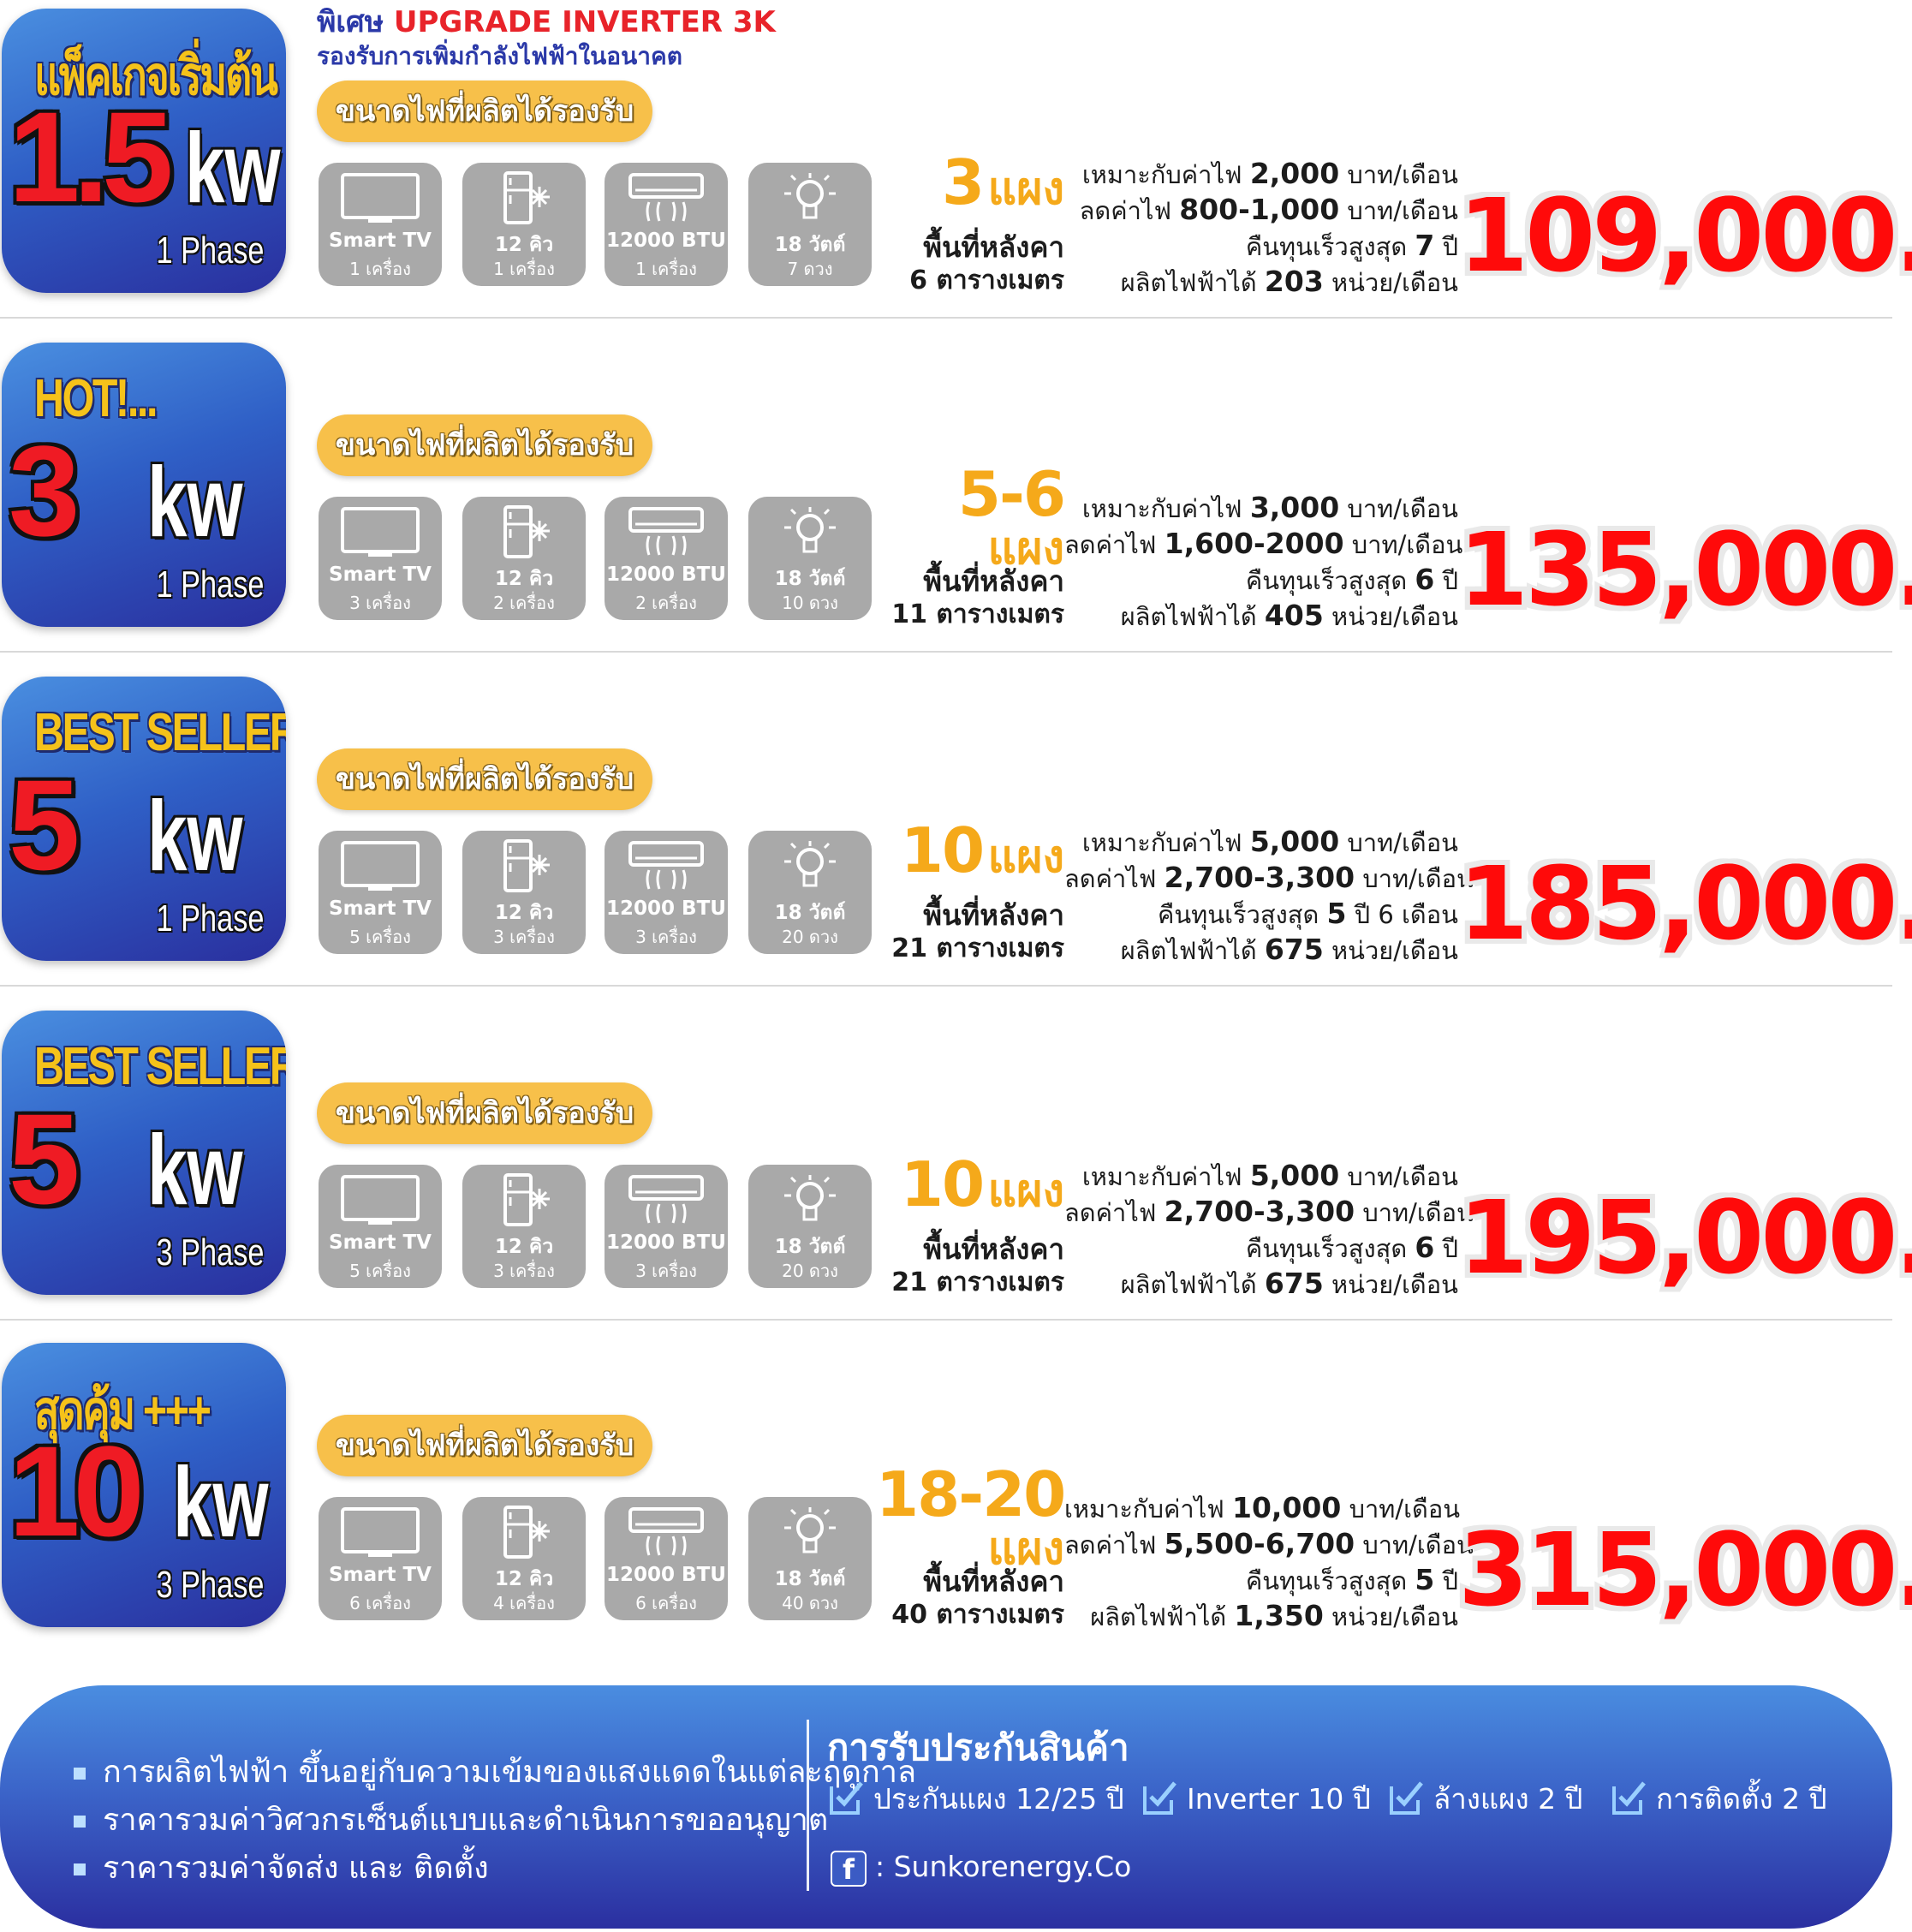 The width and height of the screenshot is (1912, 1932). I want to click on package-badge: HOT!... 3 kw 1 Phase, so click(144, 485).